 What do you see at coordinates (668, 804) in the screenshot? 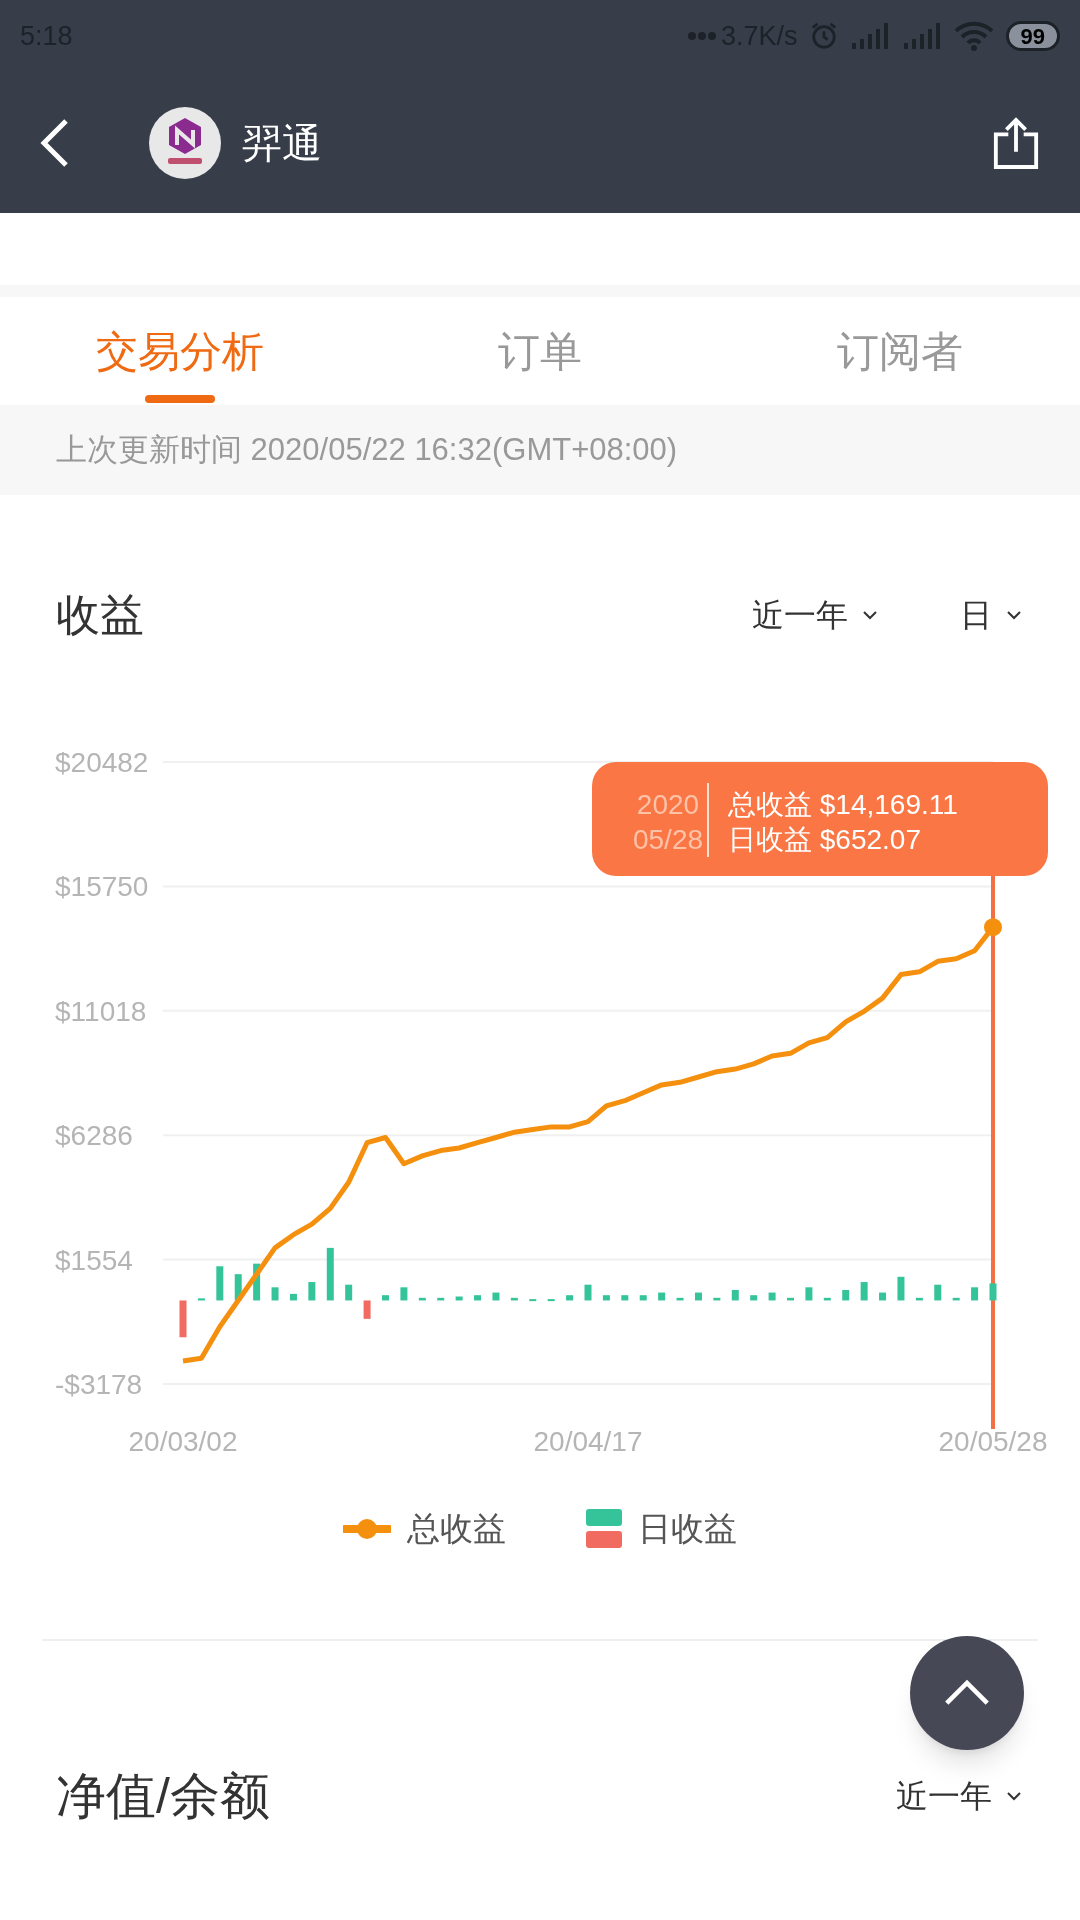
I see `tooltip-year: 2020` at bounding box center [668, 804].